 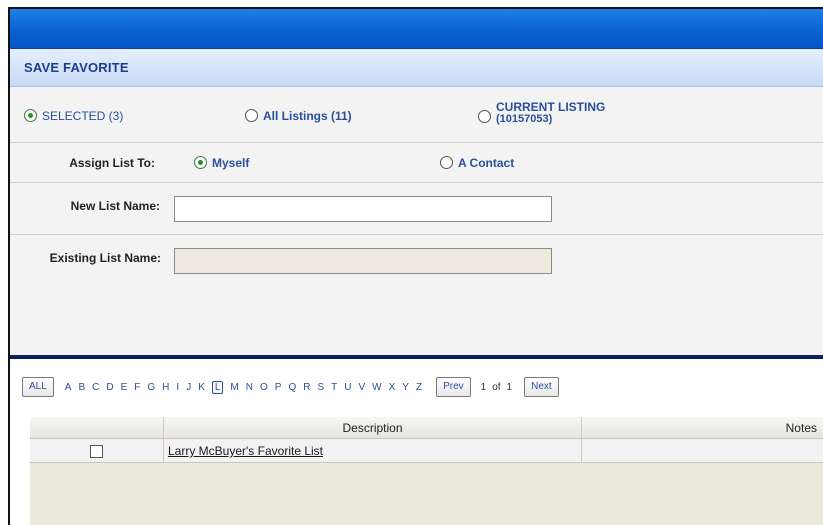 What do you see at coordinates (137, 387) in the screenshot?
I see `letter-filter-f: F` at bounding box center [137, 387].